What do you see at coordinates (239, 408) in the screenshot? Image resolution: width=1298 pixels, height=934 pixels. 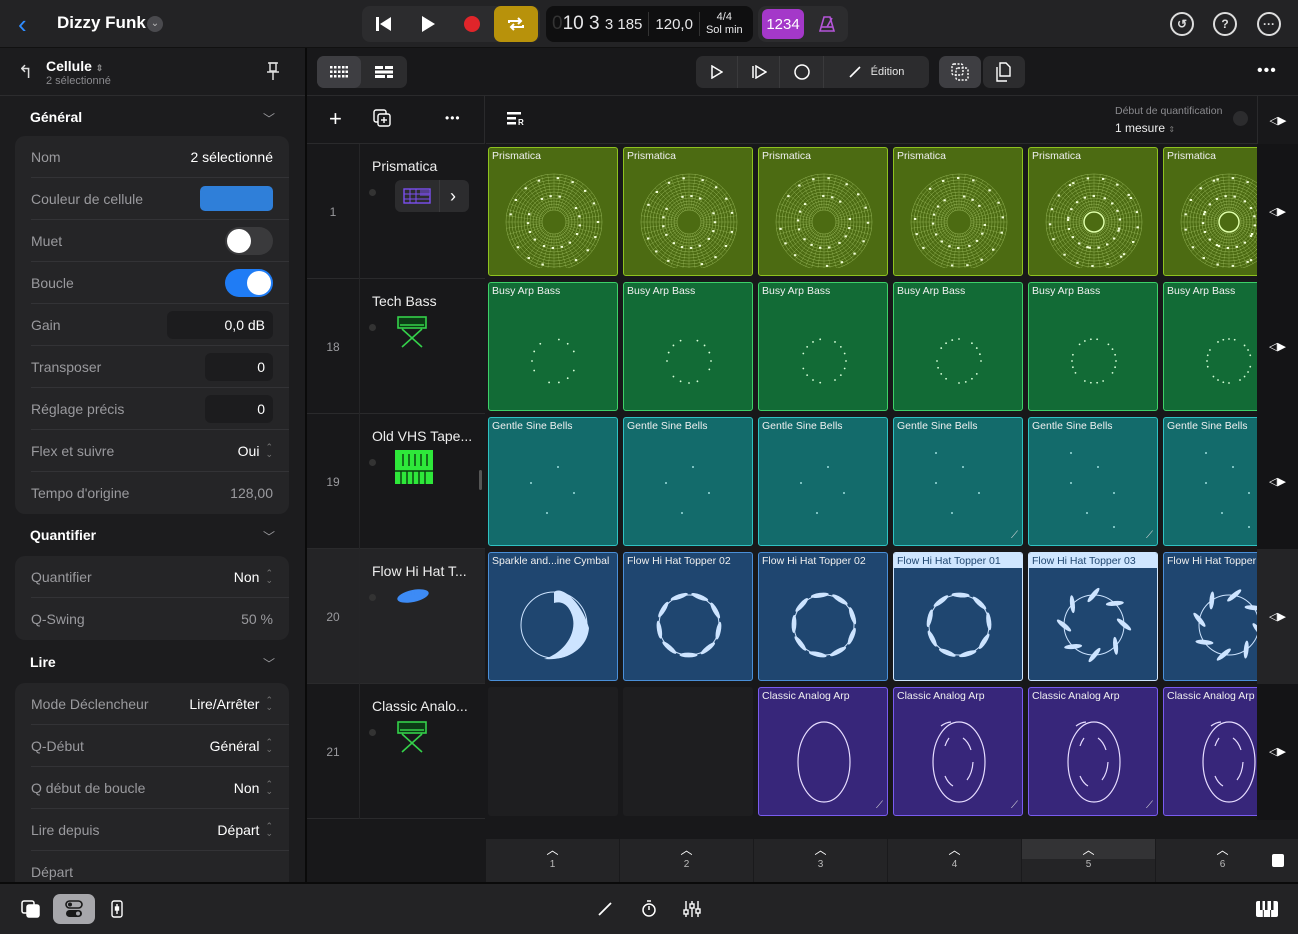 I see `fine-tune-field: 0` at bounding box center [239, 408].